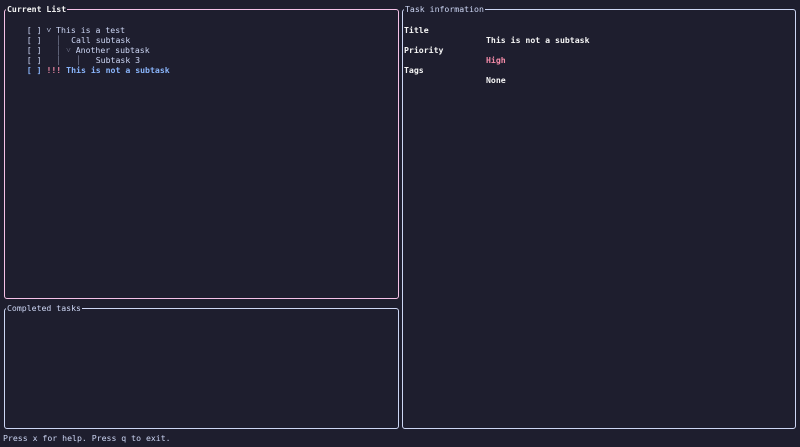  I want to click on info-label: Tags, so click(414, 70).